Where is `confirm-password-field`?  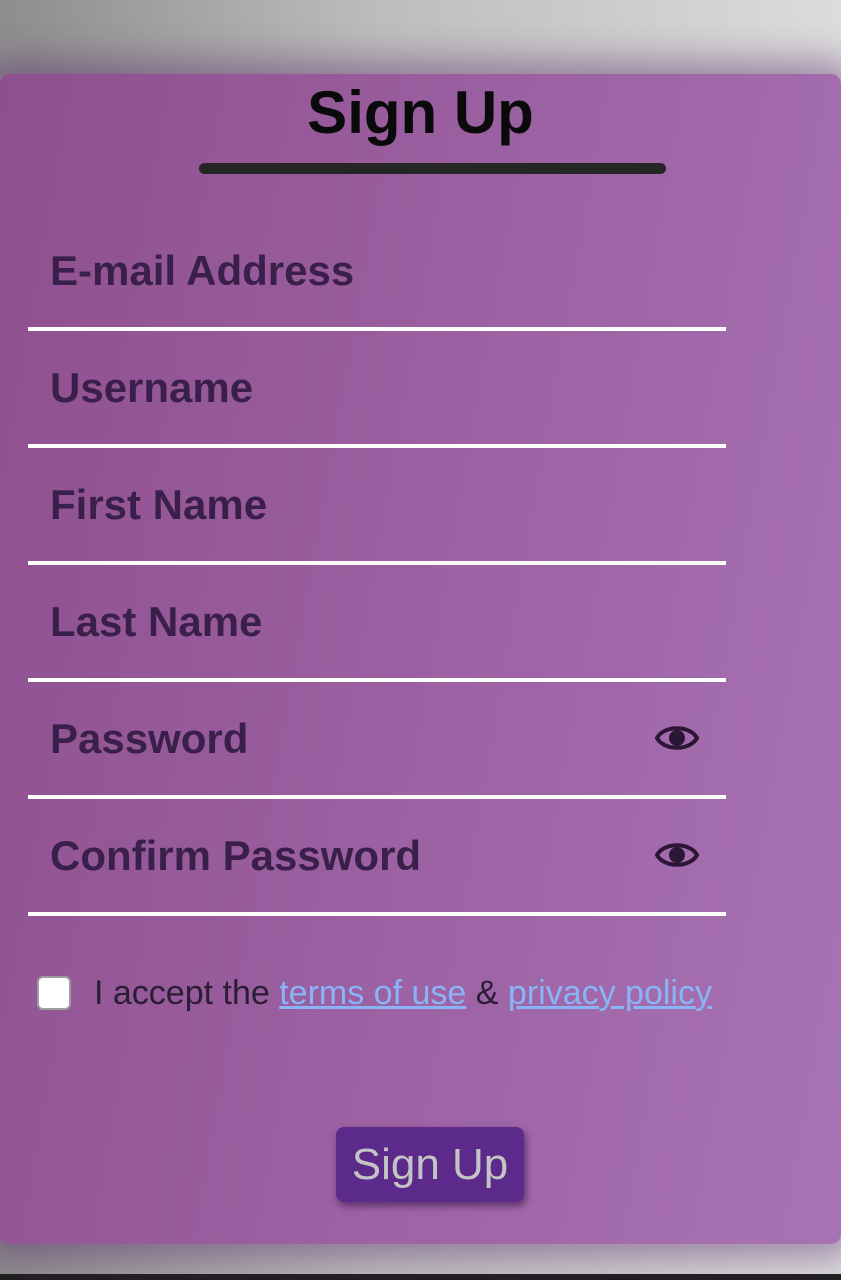
confirm-password-field is located at coordinates (350, 855).